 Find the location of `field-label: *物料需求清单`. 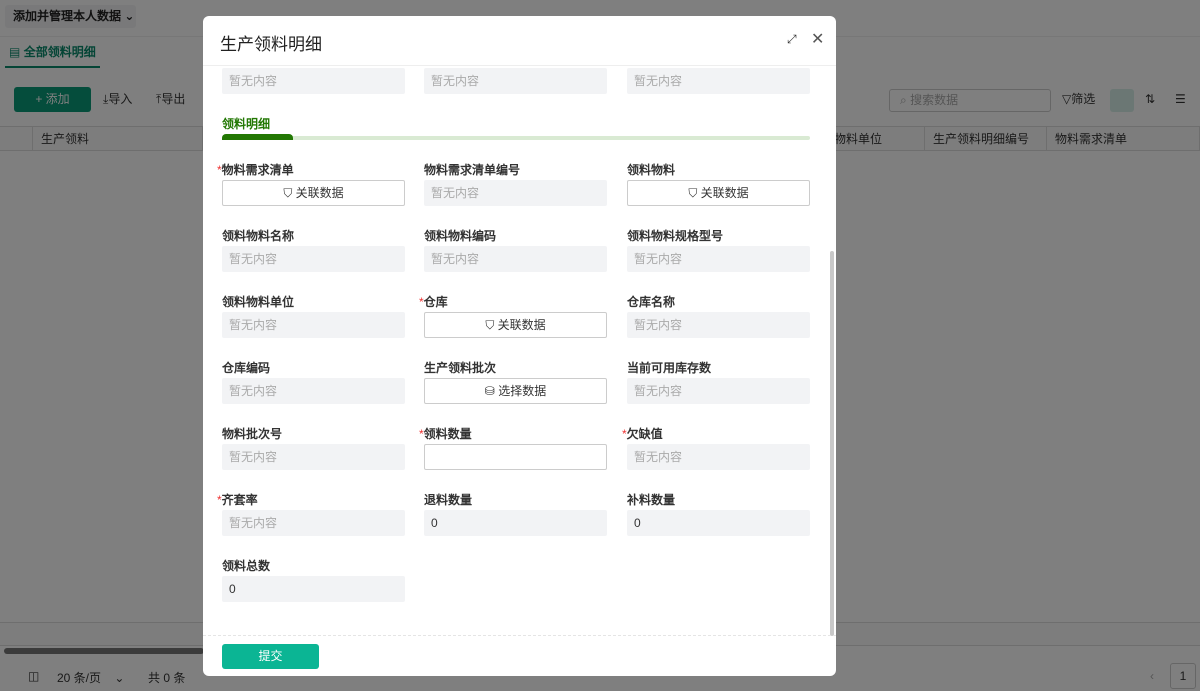

field-label: *物料需求清单 is located at coordinates (255, 169).